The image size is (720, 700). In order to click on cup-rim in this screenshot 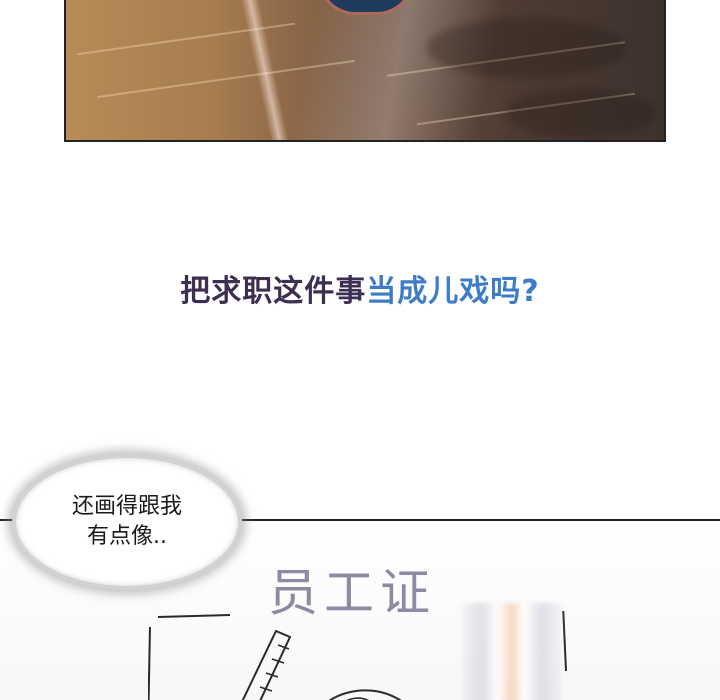, I will do `click(366, 6)`.